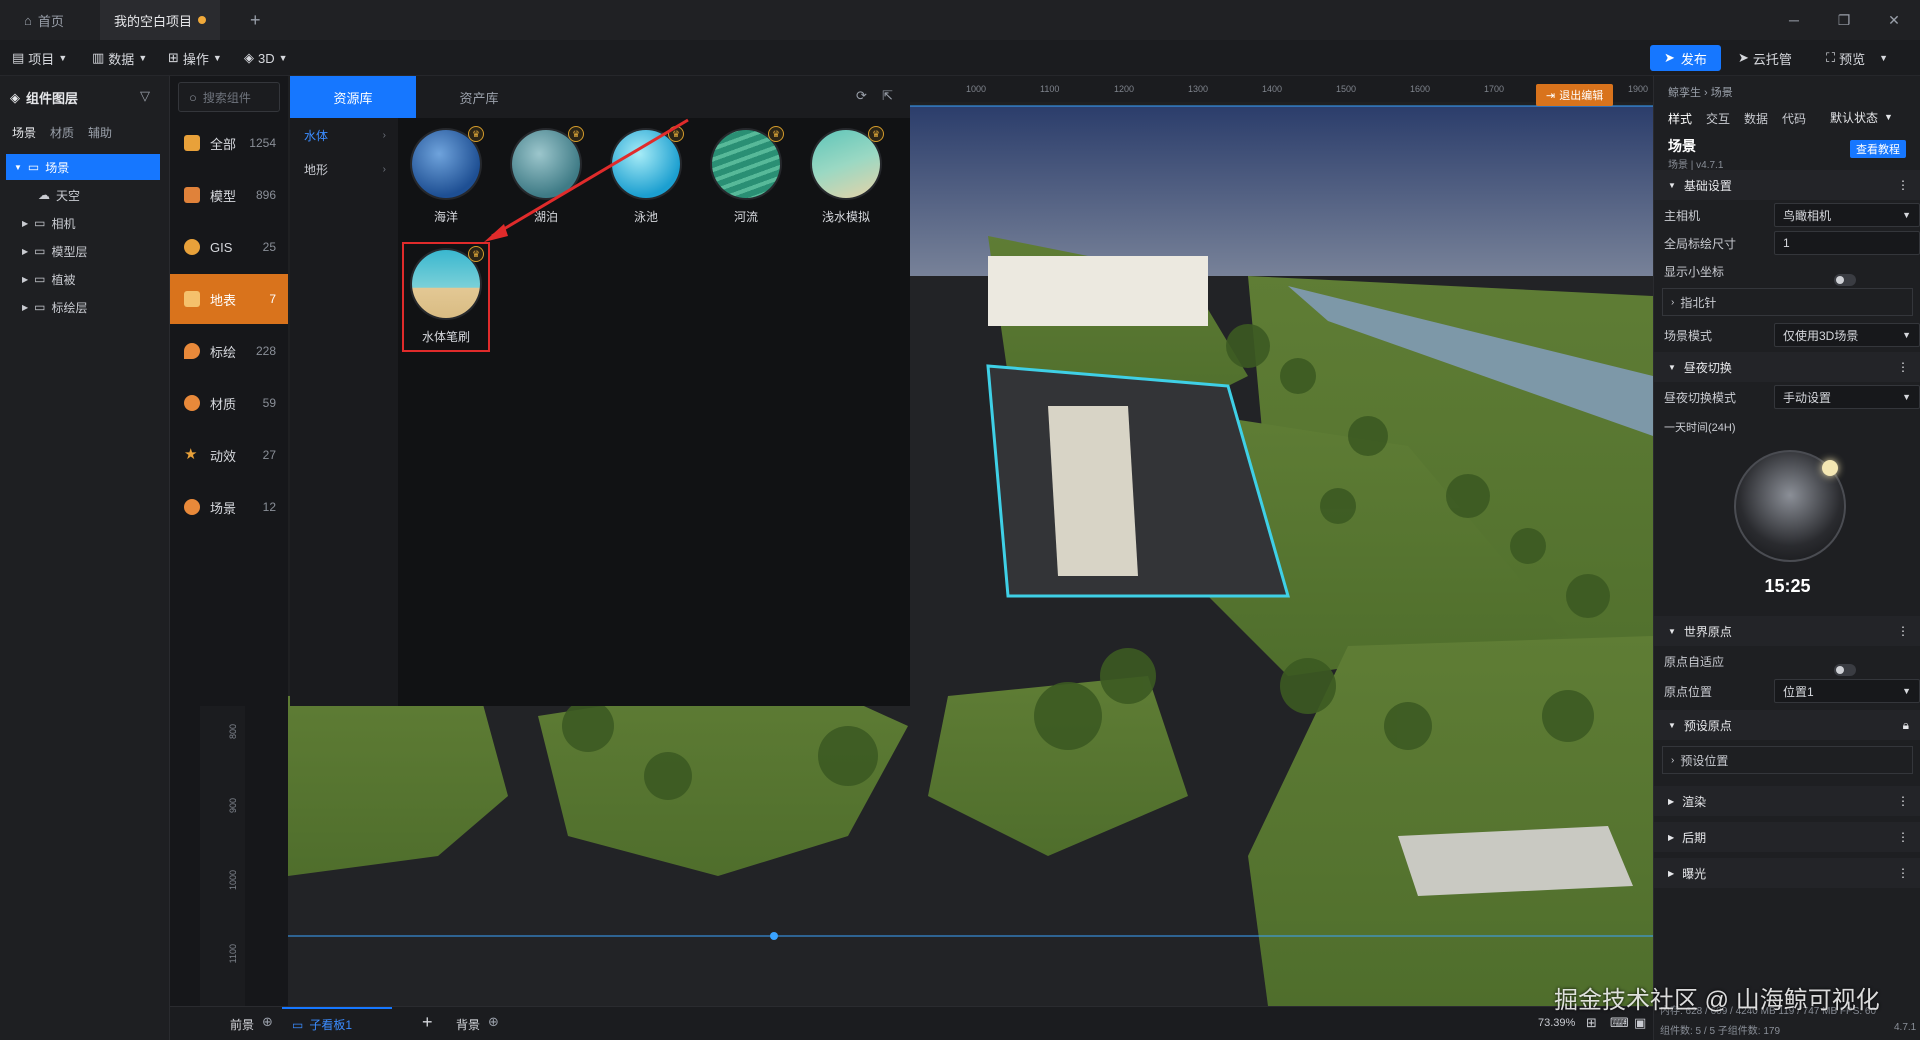 The image size is (1920, 1040). What do you see at coordinates (1787, 837) in the screenshot?
I see `section-post: ▶ 后期 ⋮` at bounding box center [1787, 837].